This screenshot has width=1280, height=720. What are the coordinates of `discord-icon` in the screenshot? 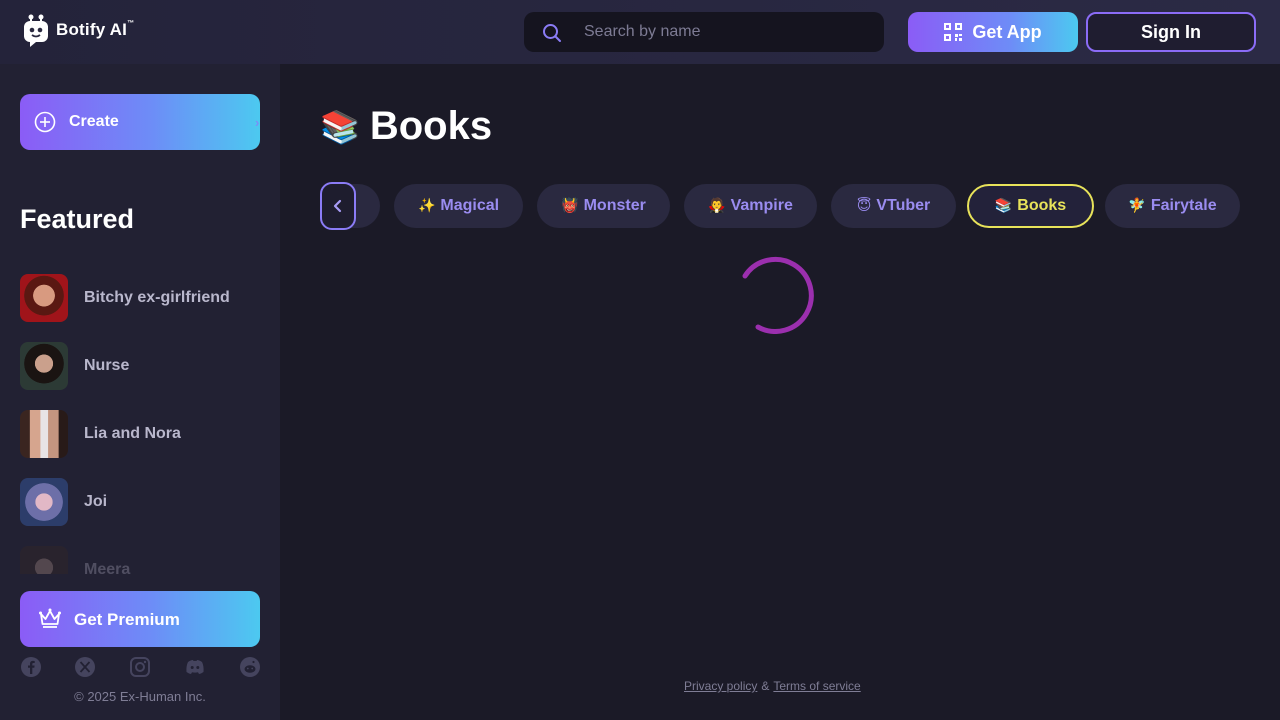 It's located at (195, 667).